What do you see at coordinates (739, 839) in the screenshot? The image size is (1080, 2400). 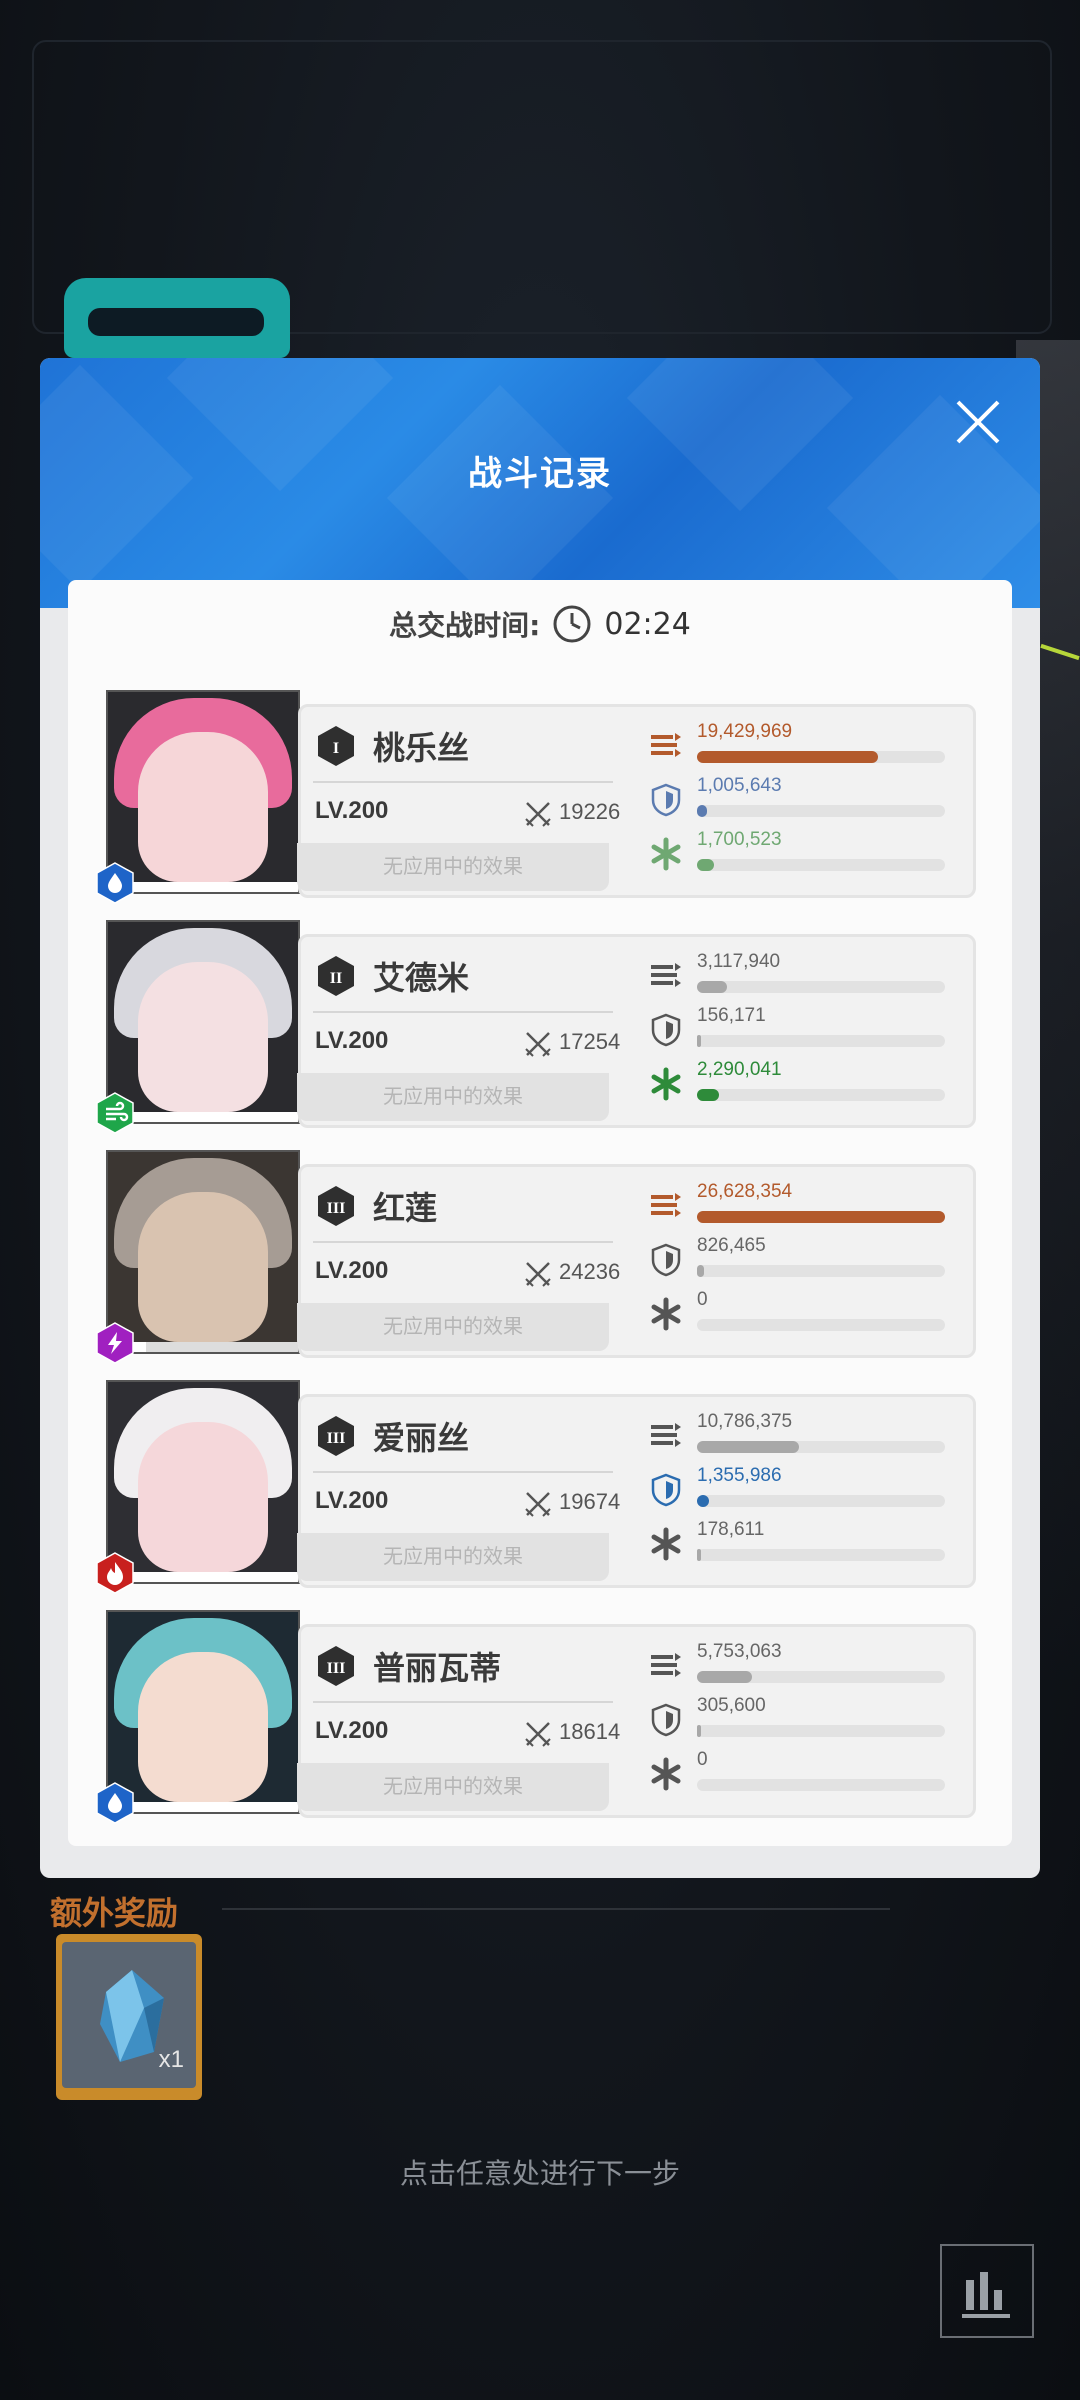 I see `heal-value: 1,700,523` at bounding box center [739, 839].